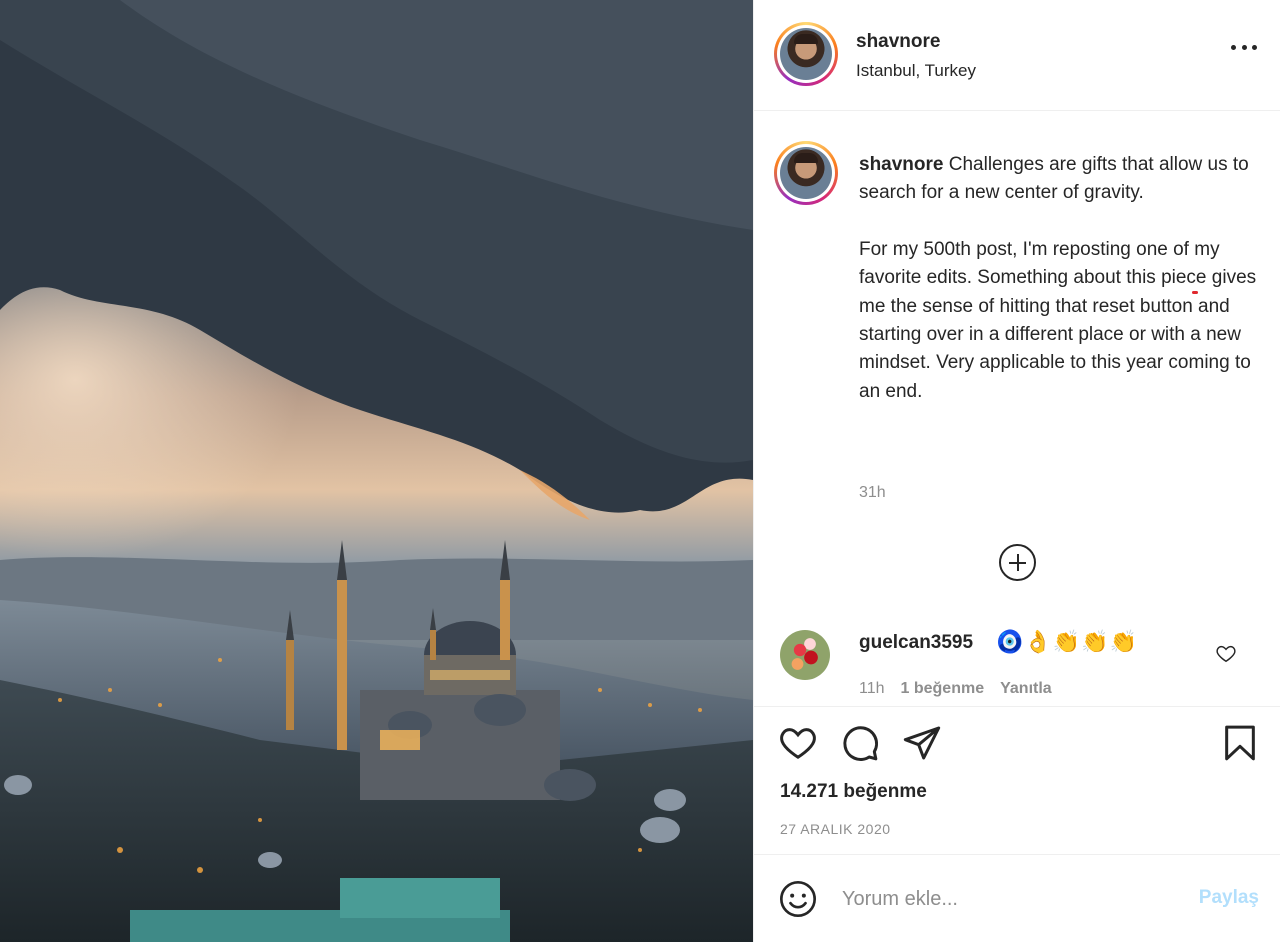  Describe the element at coordinates (1244, 47) in the screenshot. I see `more-options-icon` at that location.